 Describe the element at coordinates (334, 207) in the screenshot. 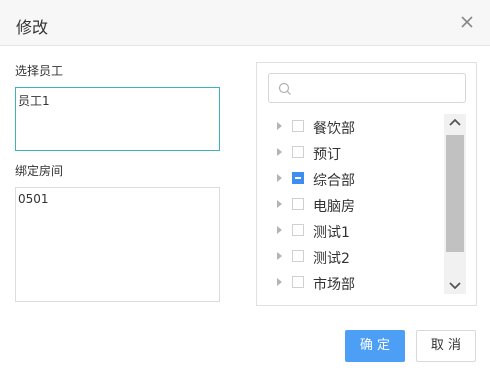

I see `tree-item-label: 电脑房` at that location.